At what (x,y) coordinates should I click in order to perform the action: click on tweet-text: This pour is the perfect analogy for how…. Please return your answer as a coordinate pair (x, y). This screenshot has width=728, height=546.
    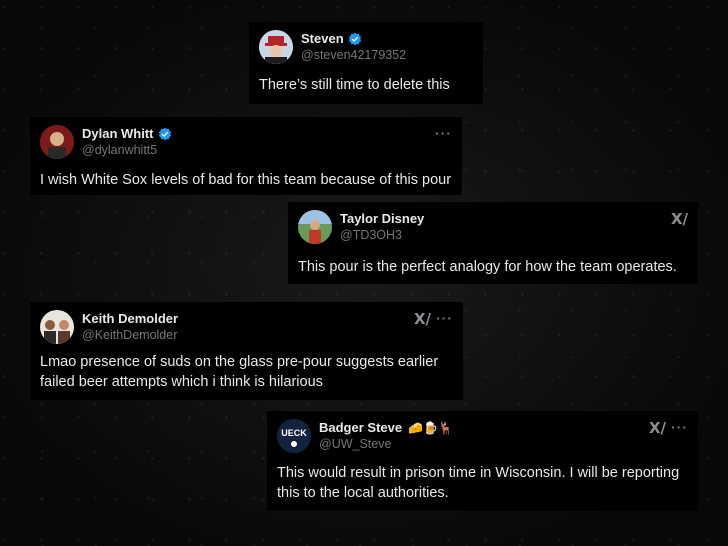
    Looking at the image, I should click on (487, 267).